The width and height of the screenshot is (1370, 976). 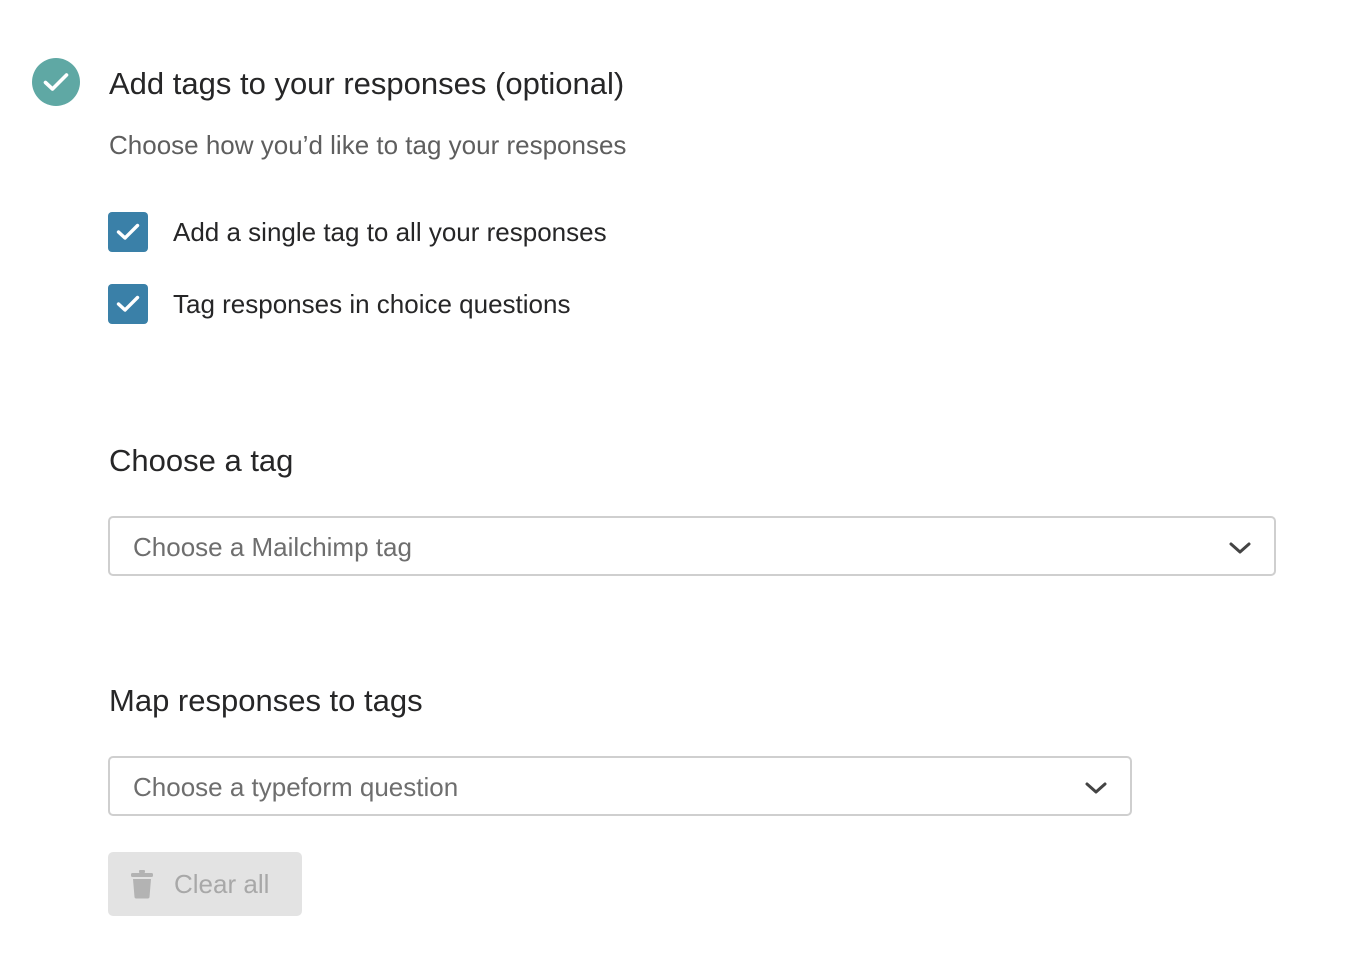 I want to click on typeform-question-select: Choose a typeform question, so click(x=620, y=786).